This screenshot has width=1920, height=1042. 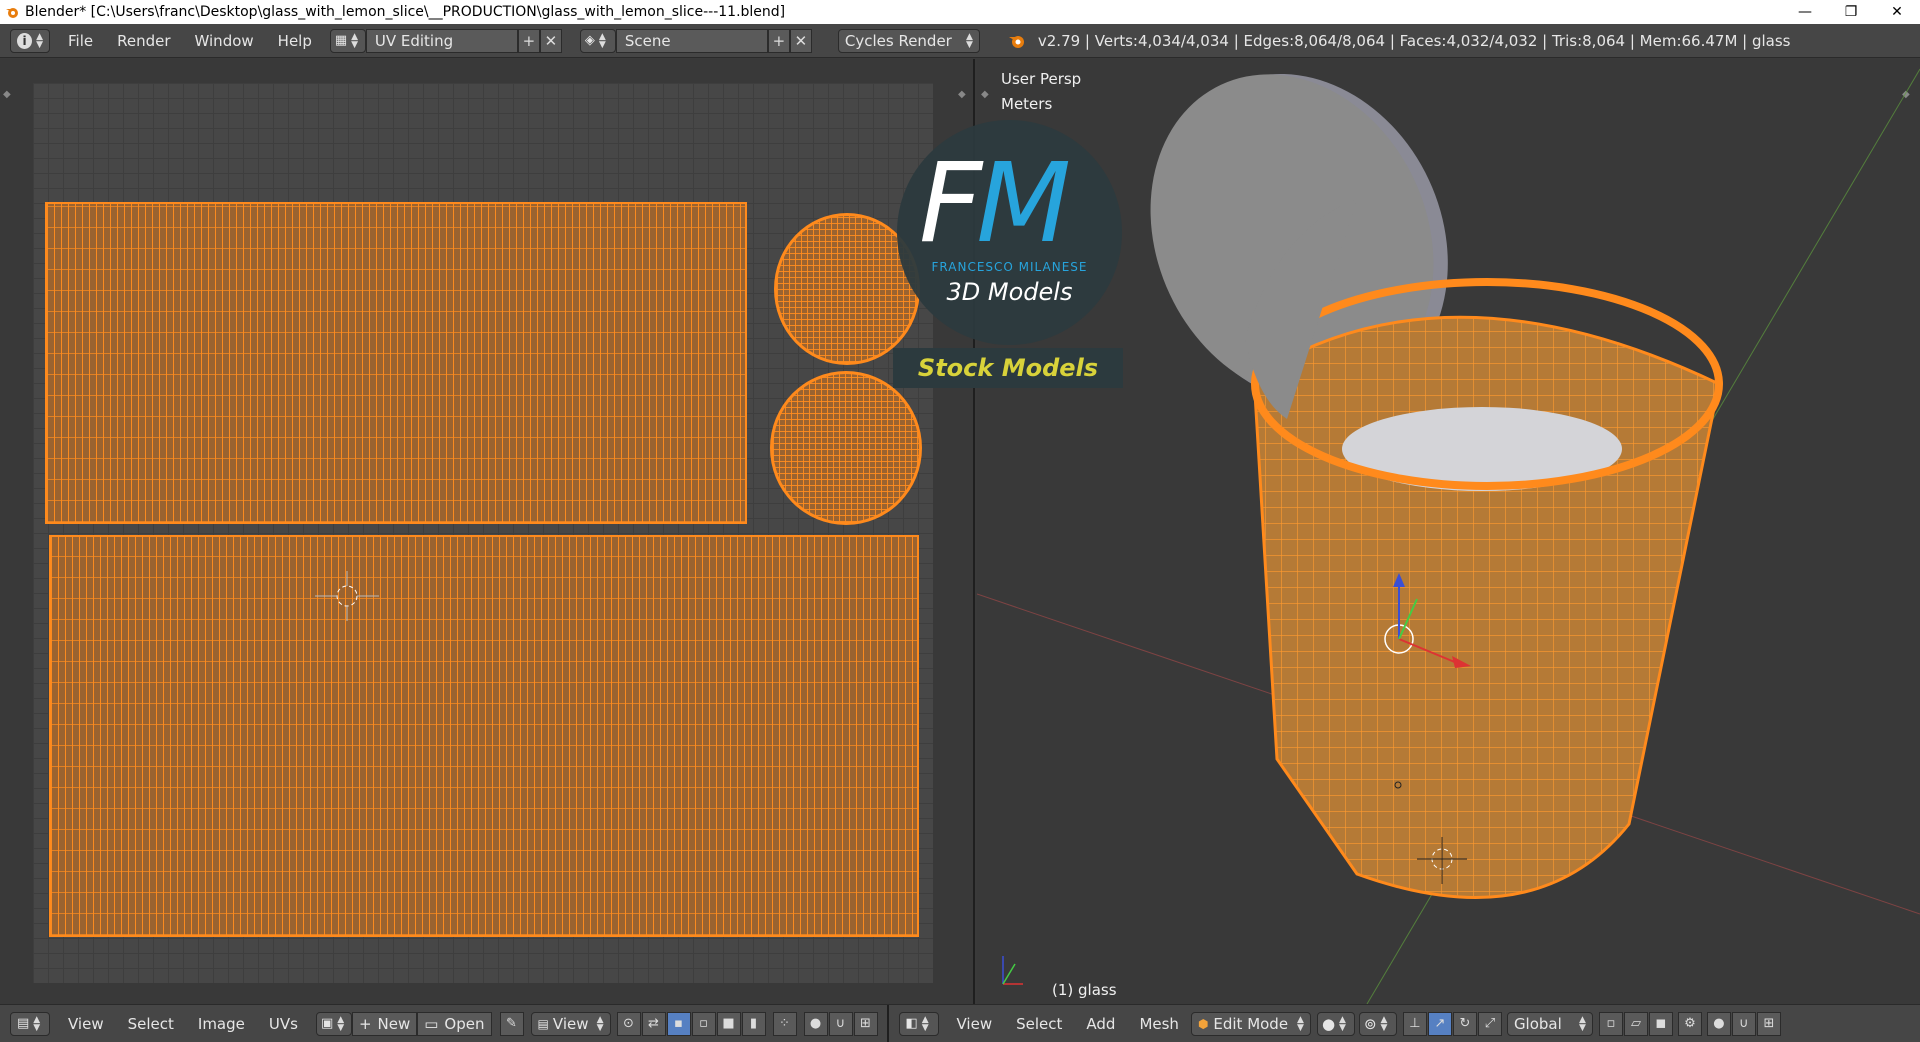 I want to click on occlude-icon: ⚙, so click(x=1690, y=1023).